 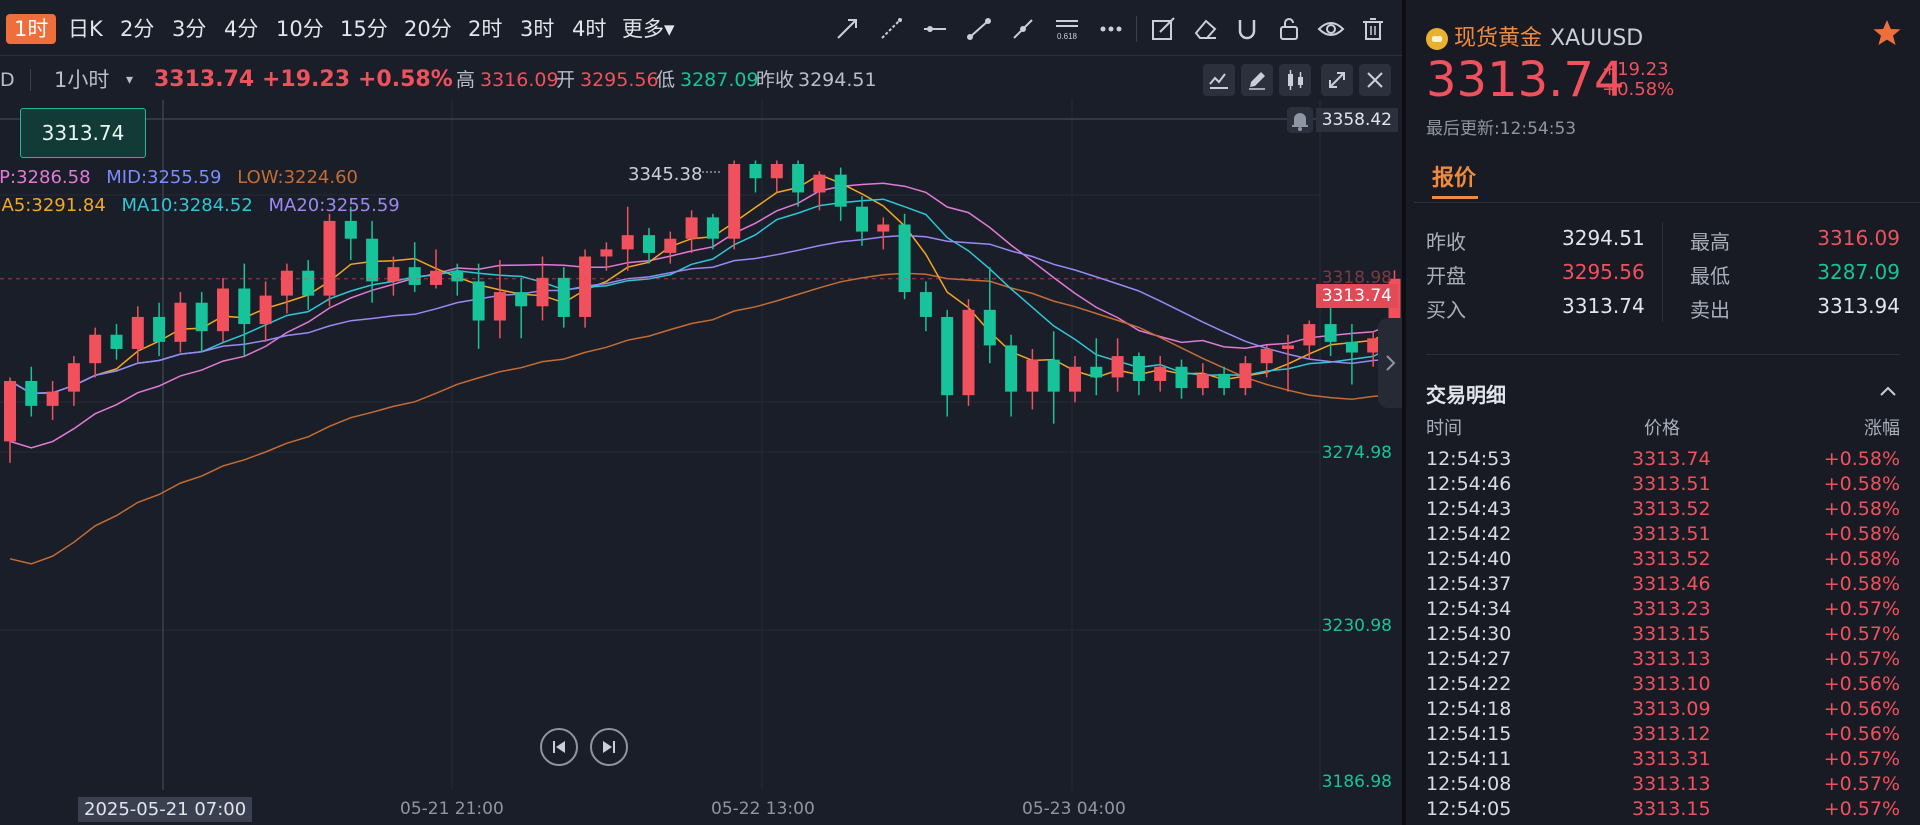 I want to click on segment-line-icon, so click(x=979, y=29).